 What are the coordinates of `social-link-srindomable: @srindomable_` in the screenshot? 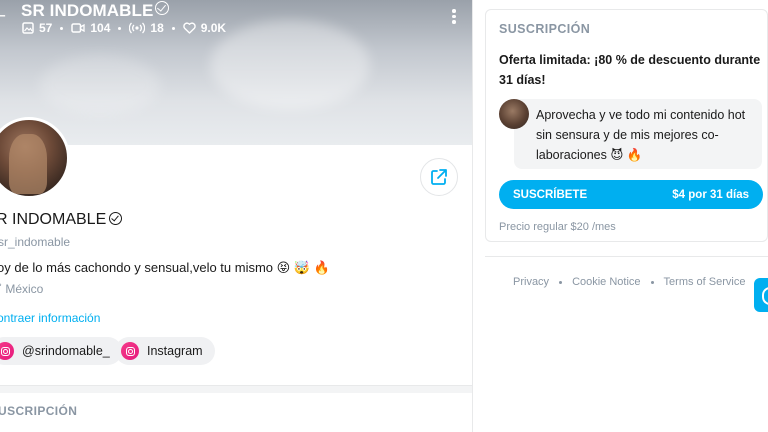 It's located at (61, 351).